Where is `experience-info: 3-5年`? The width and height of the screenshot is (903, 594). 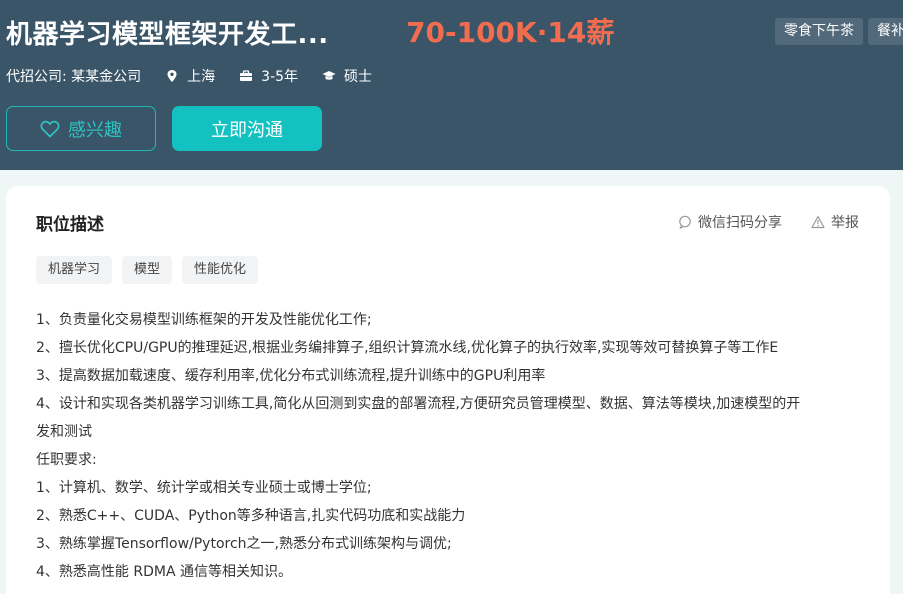 experience-info: 3-5年 is located at coordinates (268, 76).